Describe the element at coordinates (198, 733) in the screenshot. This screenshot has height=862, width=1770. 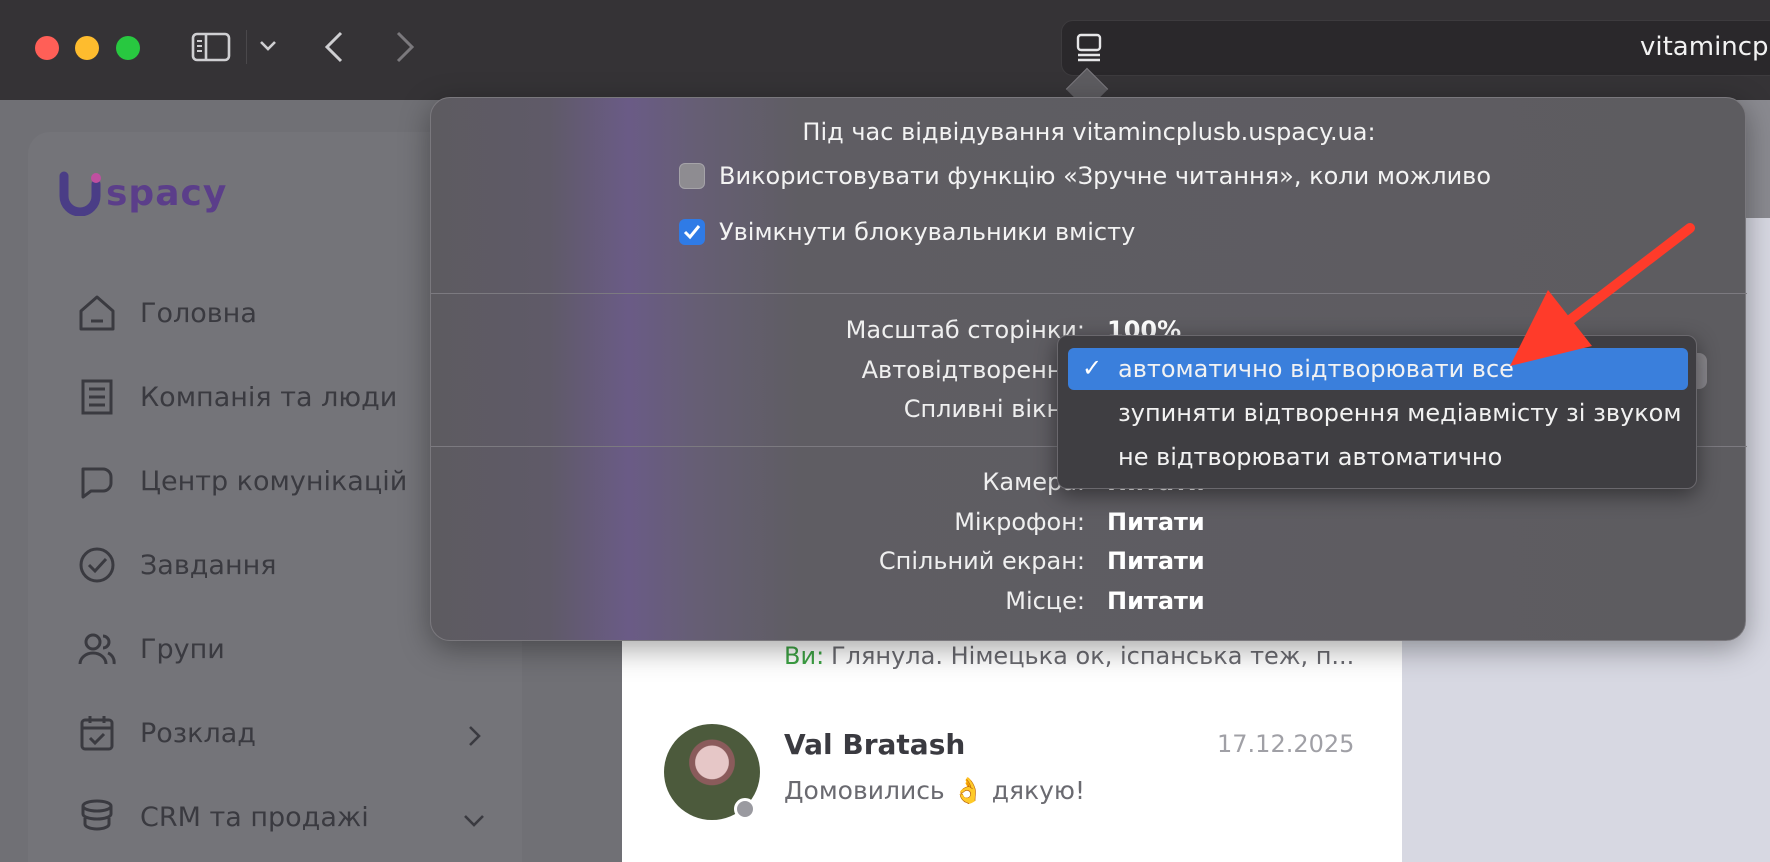
I see `nav-item-label: Розклад` at that location.